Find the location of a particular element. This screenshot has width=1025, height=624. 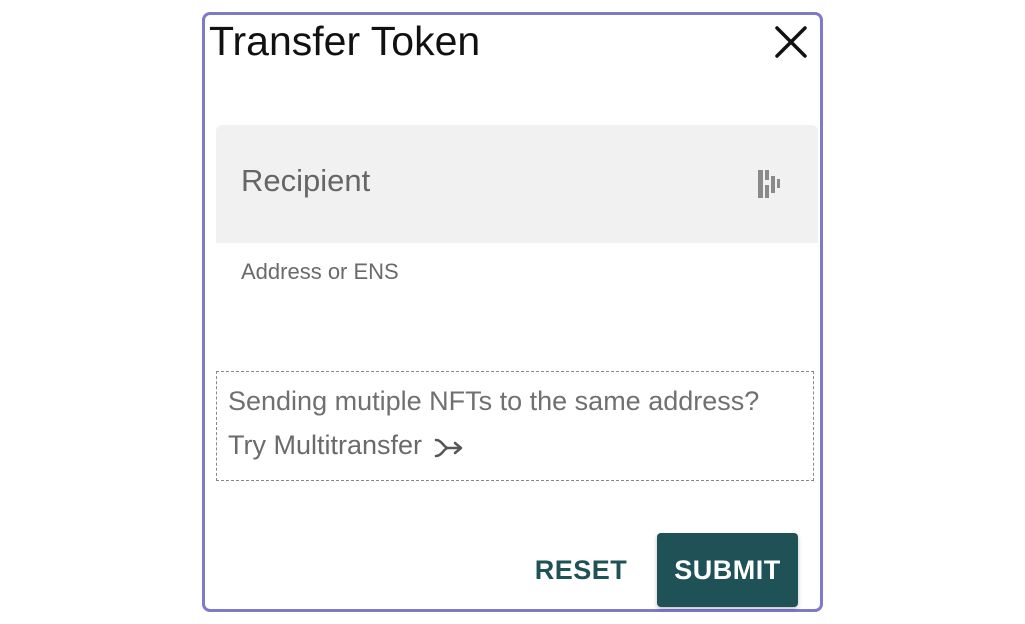

multitransfer-link-label: Try Multitransfer is located at coordinates (325, 445).